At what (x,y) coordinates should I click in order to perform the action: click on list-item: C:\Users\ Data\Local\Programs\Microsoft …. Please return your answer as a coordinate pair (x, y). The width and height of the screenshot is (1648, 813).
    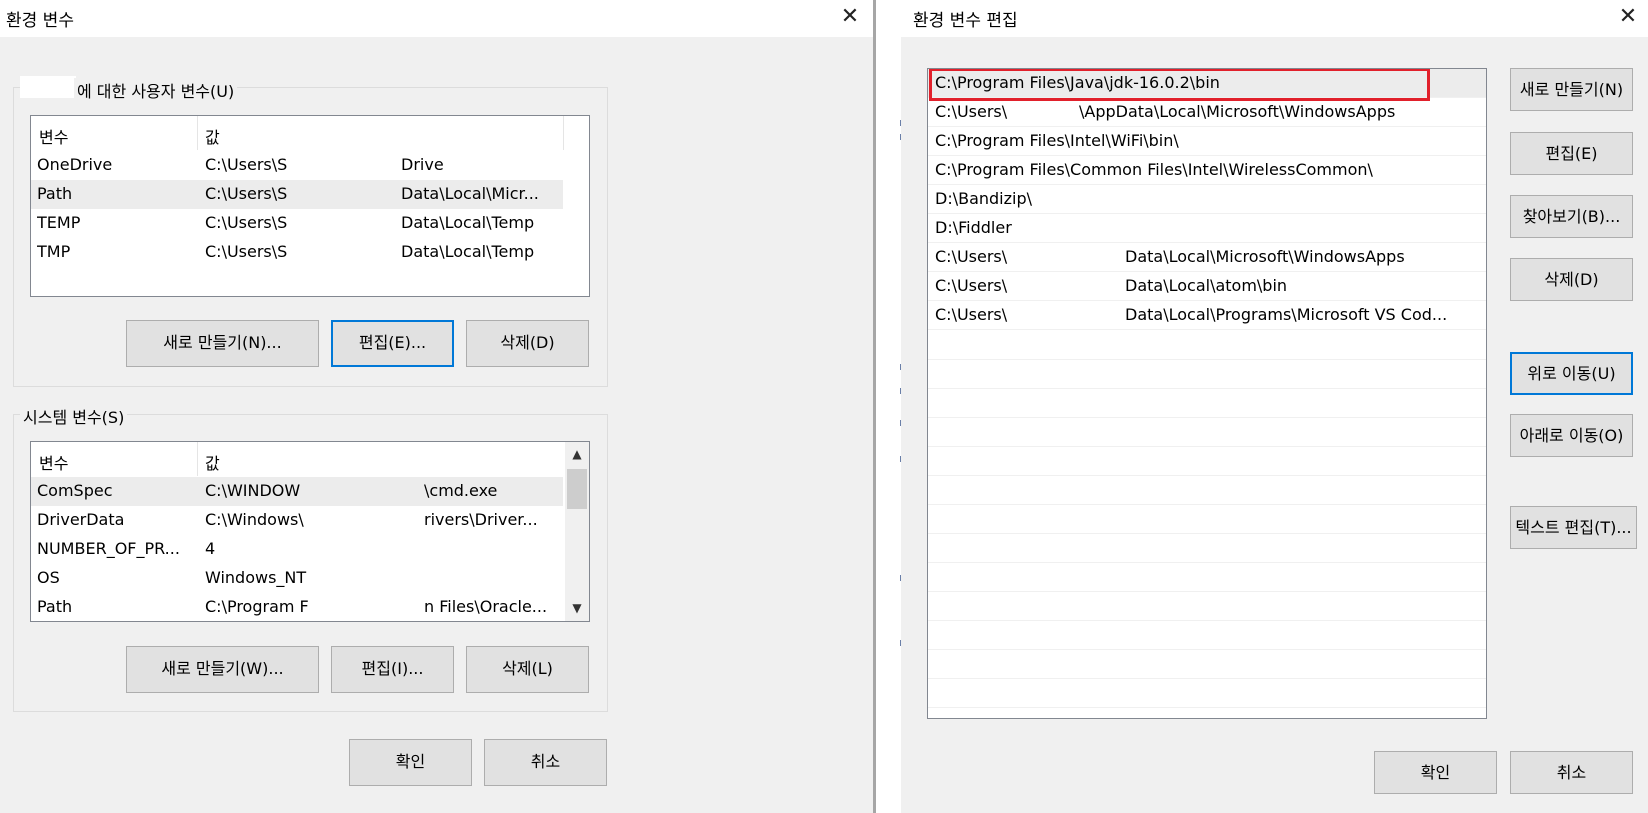
    Looking at the image, I should click on (1207, 315).